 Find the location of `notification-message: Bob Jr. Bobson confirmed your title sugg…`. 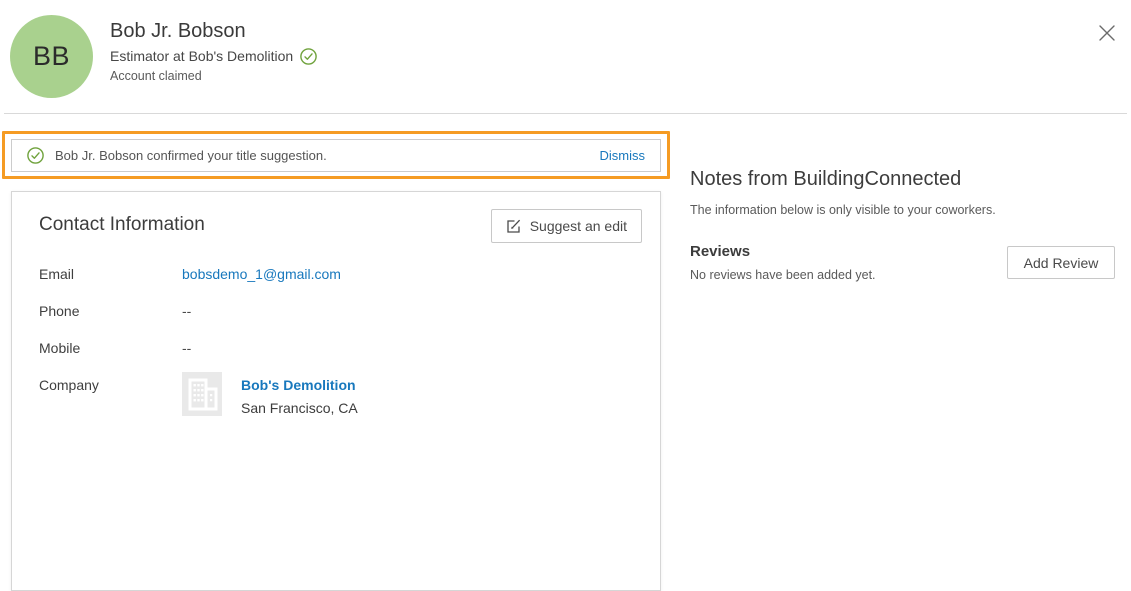

notification-message: Bob Jr. Bobson confirmed your title sugg… is located at coordinates (191, 155).